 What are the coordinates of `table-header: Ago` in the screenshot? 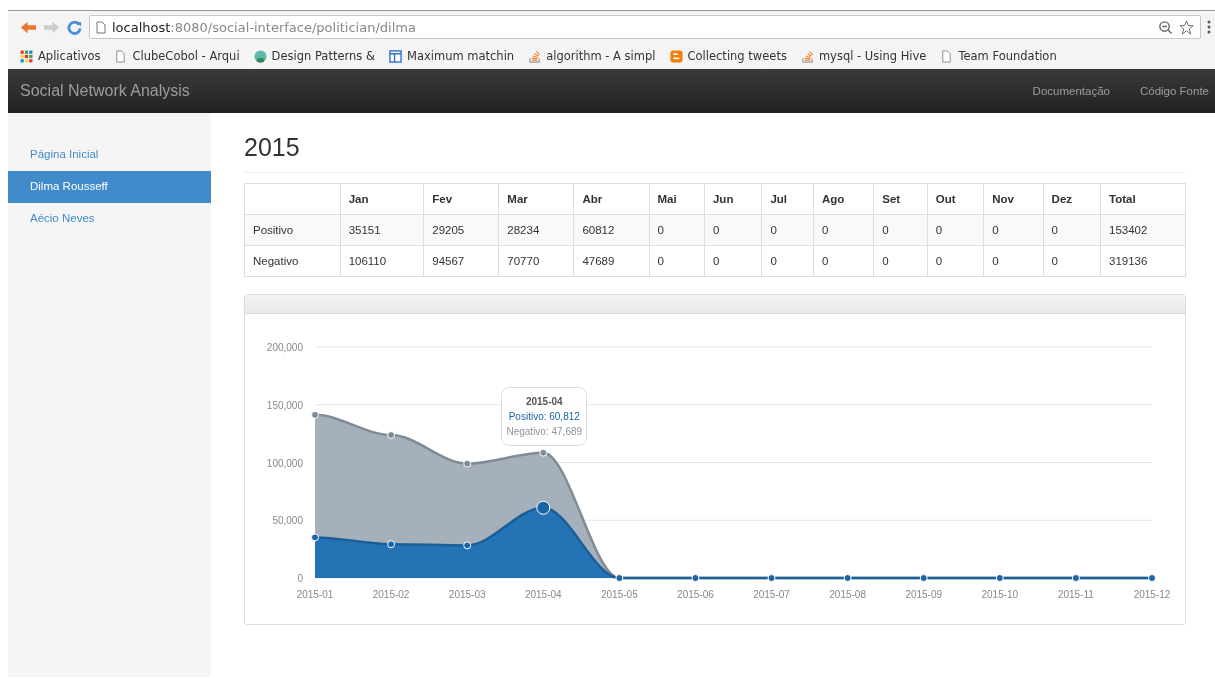 It's located at (843, 199).